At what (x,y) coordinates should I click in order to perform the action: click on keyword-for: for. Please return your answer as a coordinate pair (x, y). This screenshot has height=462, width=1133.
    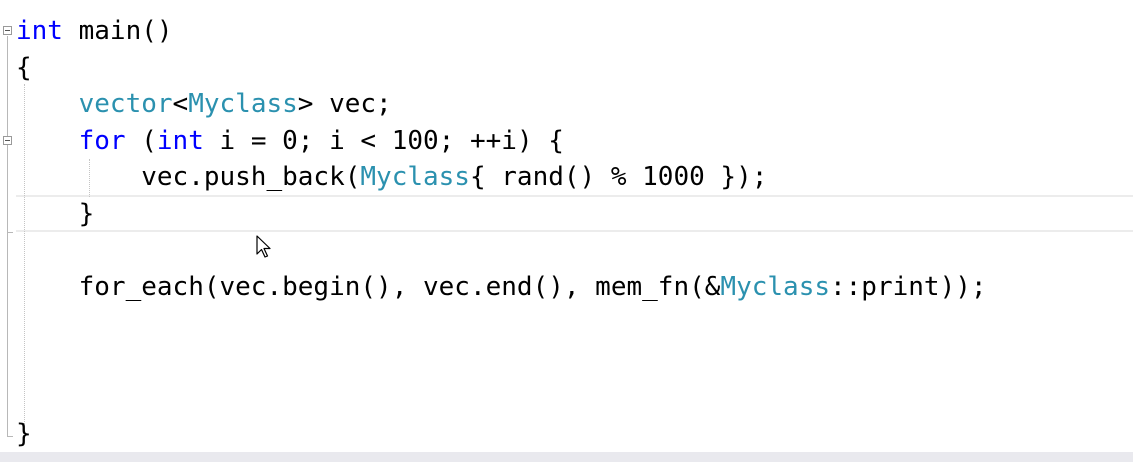
    Looking at the image, I should click on (102, 141).